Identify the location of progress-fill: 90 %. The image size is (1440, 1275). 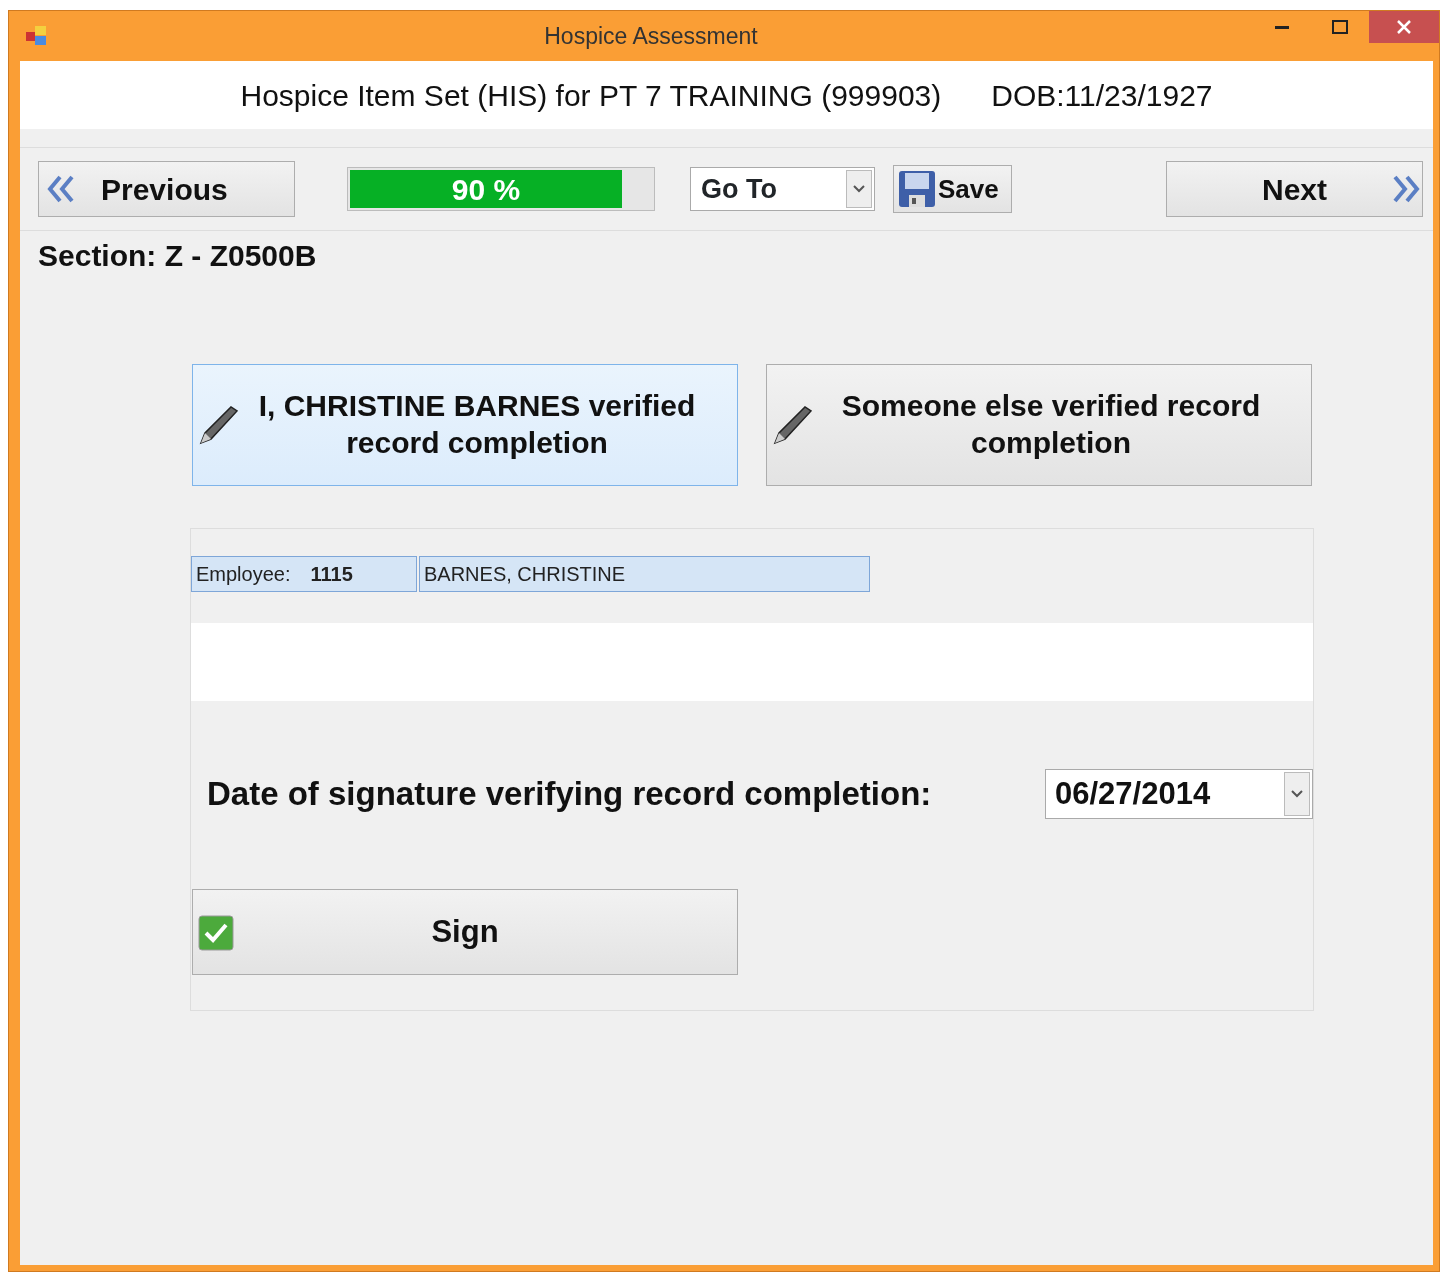
(486, 189).